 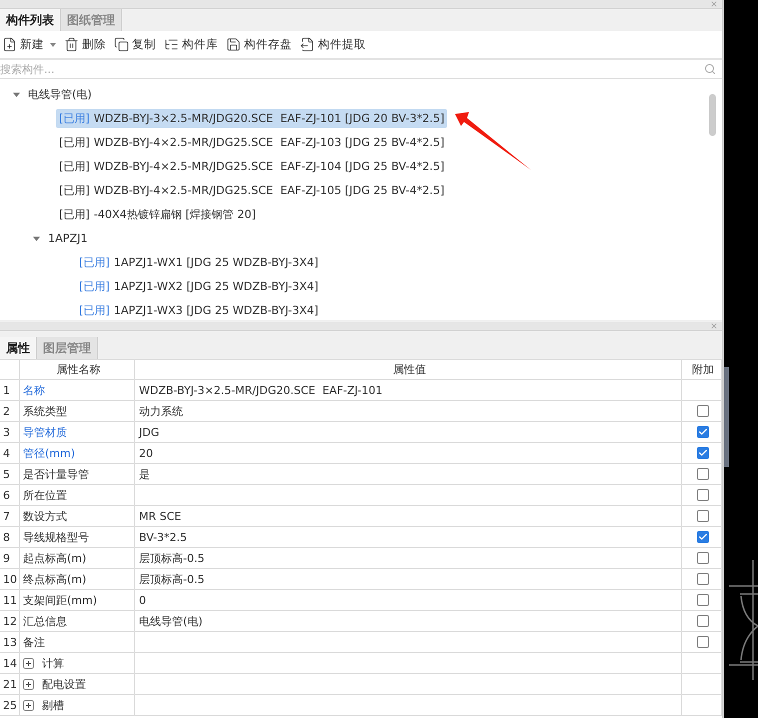 I want to click on panel-tab: 属性, so click(x=18, y=348).